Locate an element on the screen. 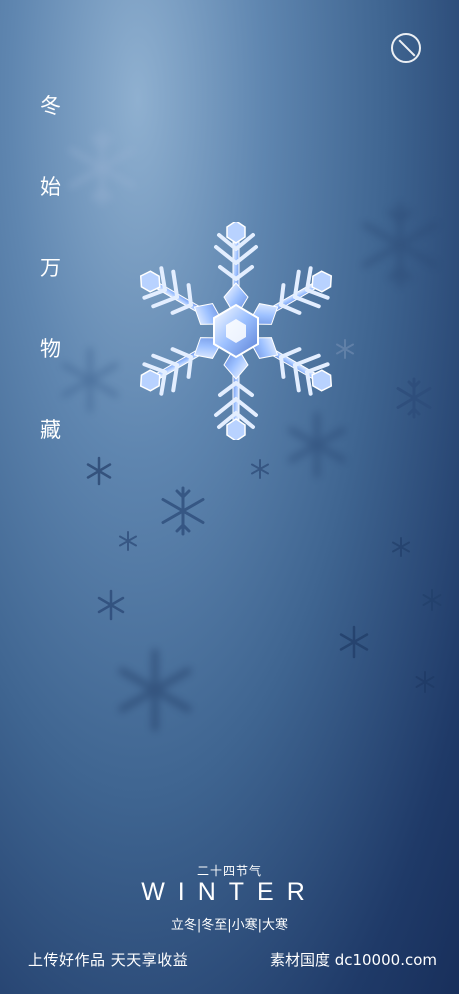 The height and width of the screenshot is (994, 459). season-title: WINTER is located at coordinates (229, 892).